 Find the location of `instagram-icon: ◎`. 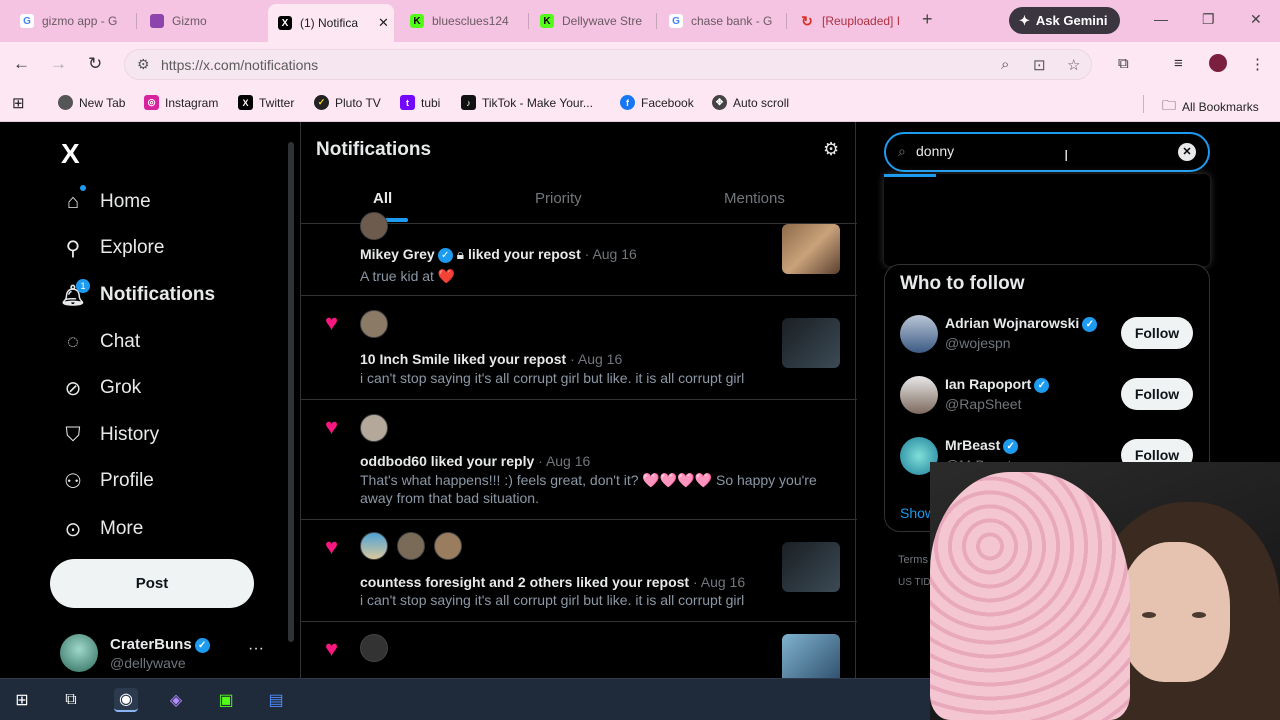

instagram-icon: ◎ is located at coordinates (151, 102).